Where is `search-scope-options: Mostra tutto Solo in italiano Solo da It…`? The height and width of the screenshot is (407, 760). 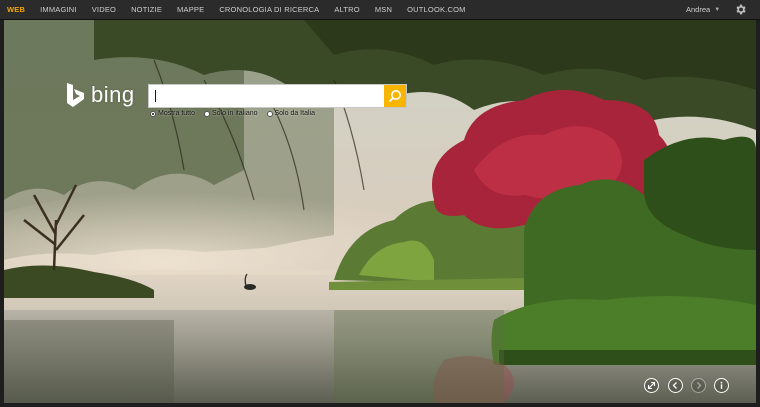 search-scope-options: Mostra tutto Solo in italiano Solo da It… is located at coordinates (237, 113).